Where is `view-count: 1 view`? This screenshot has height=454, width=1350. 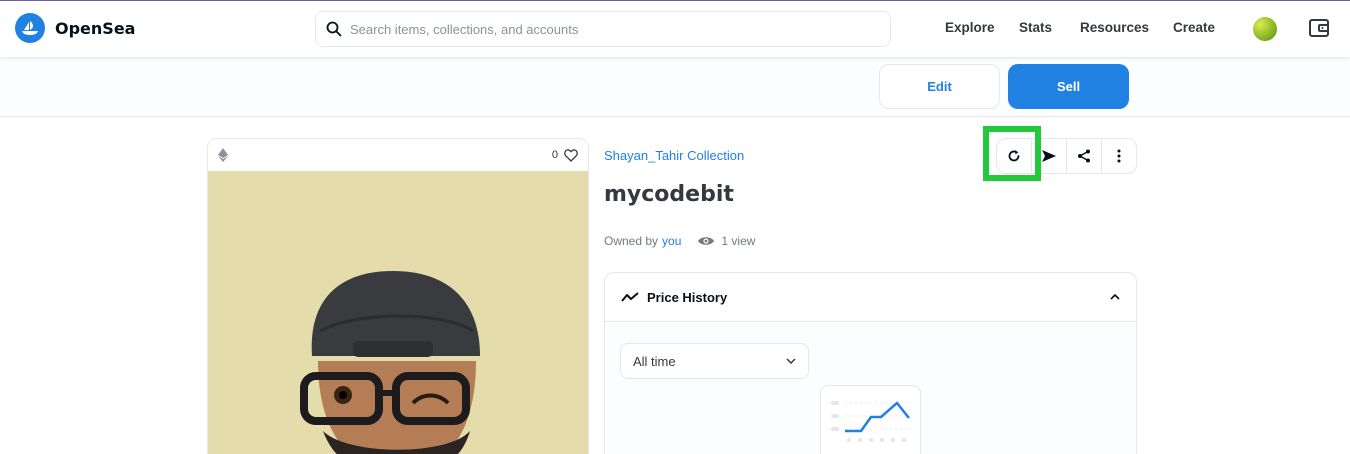 view-count: 1 view is located at coordinates (726, 241).